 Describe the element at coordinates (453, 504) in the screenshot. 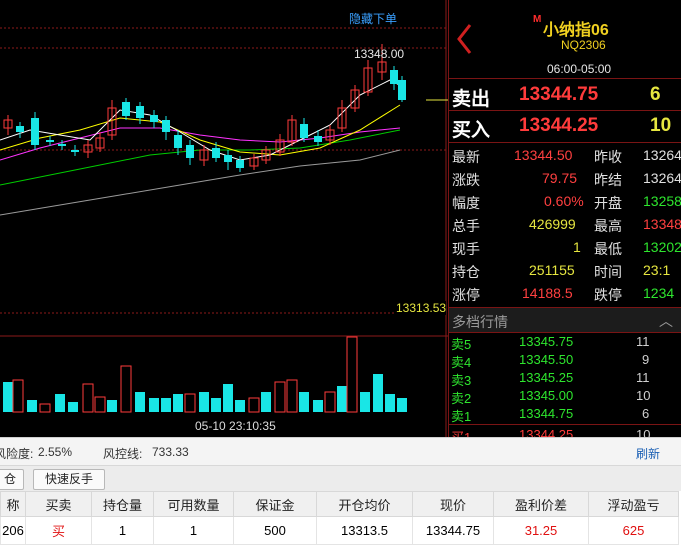

I see `column-header: 现价` at that location.